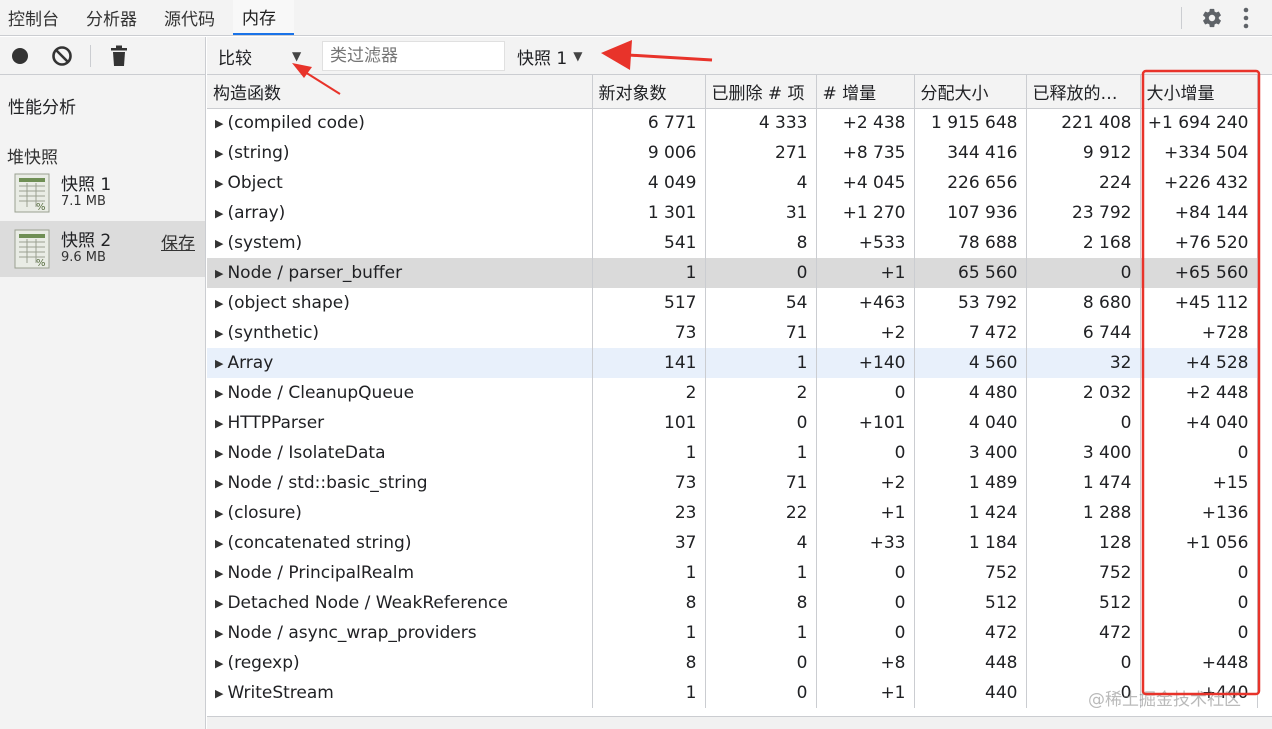 The width and height of the screenshot is (1272, 729). What do you see at coordinates (732, 333) in the screenshot?
I see `table-row: ▶ (synthetic) 73 71 +2 7 472 6 744 +728` at bounding box center [732, 333].